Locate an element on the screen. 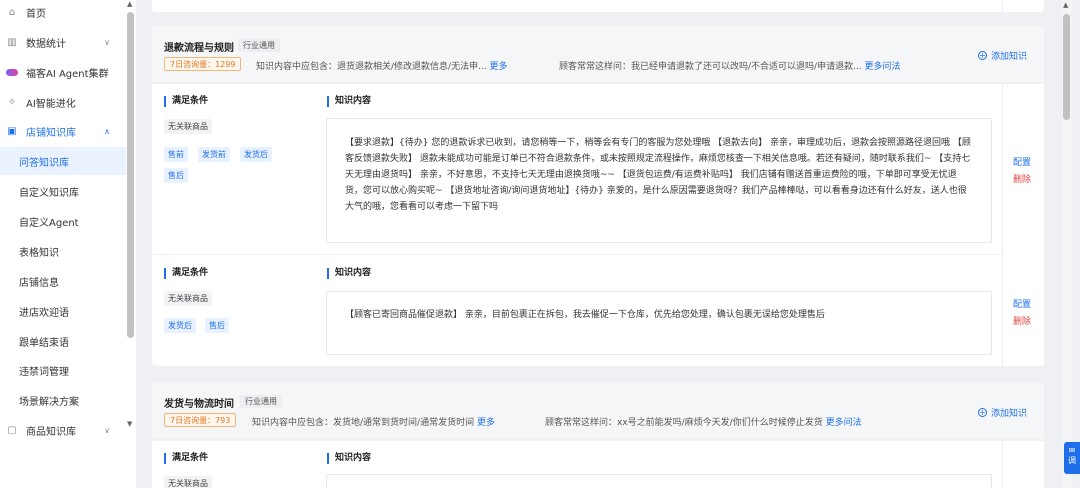 The image size is (1080, 488). sidebar-item-label: 福客AI Agent集群 is located at coordinates (67, 74).